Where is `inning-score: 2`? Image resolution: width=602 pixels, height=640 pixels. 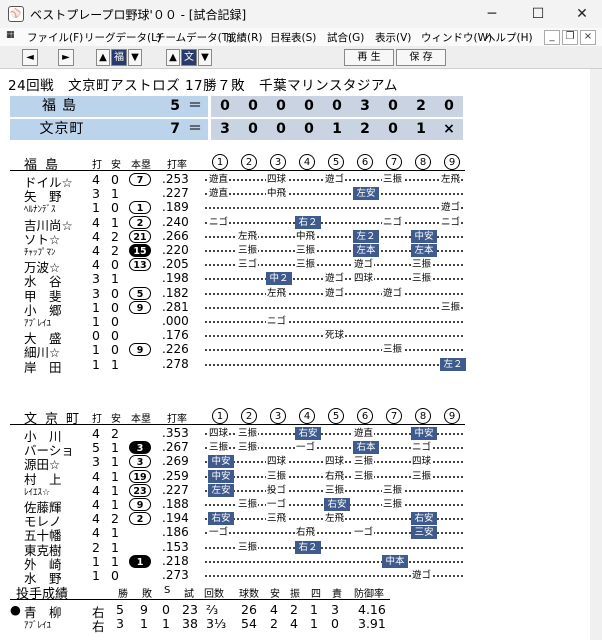
inning-score: 2 is located at coordinates (365, 129).